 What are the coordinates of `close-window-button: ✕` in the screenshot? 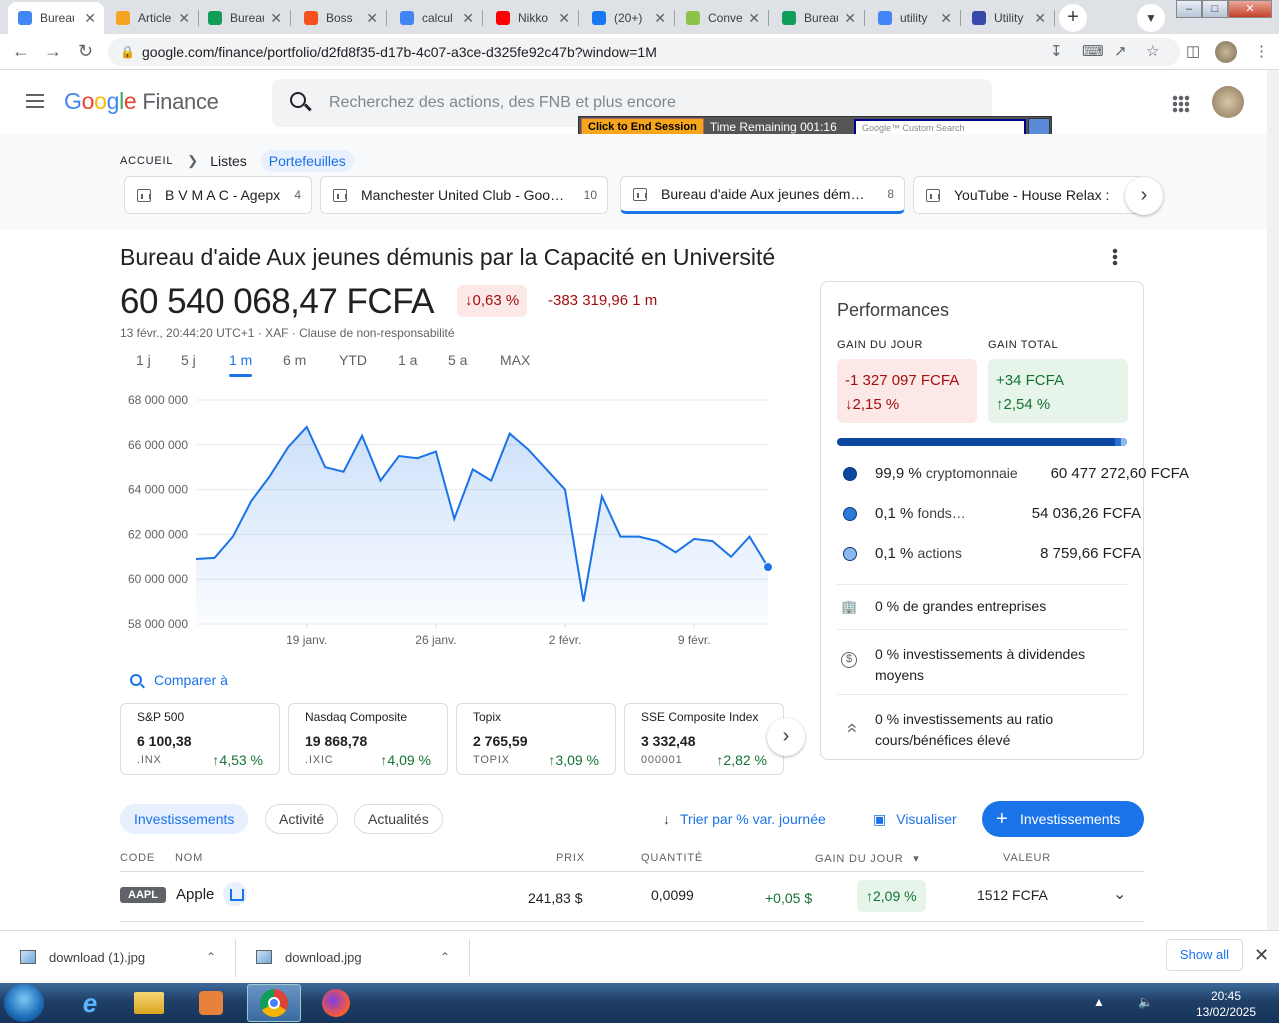 It's located at (1250, 9).